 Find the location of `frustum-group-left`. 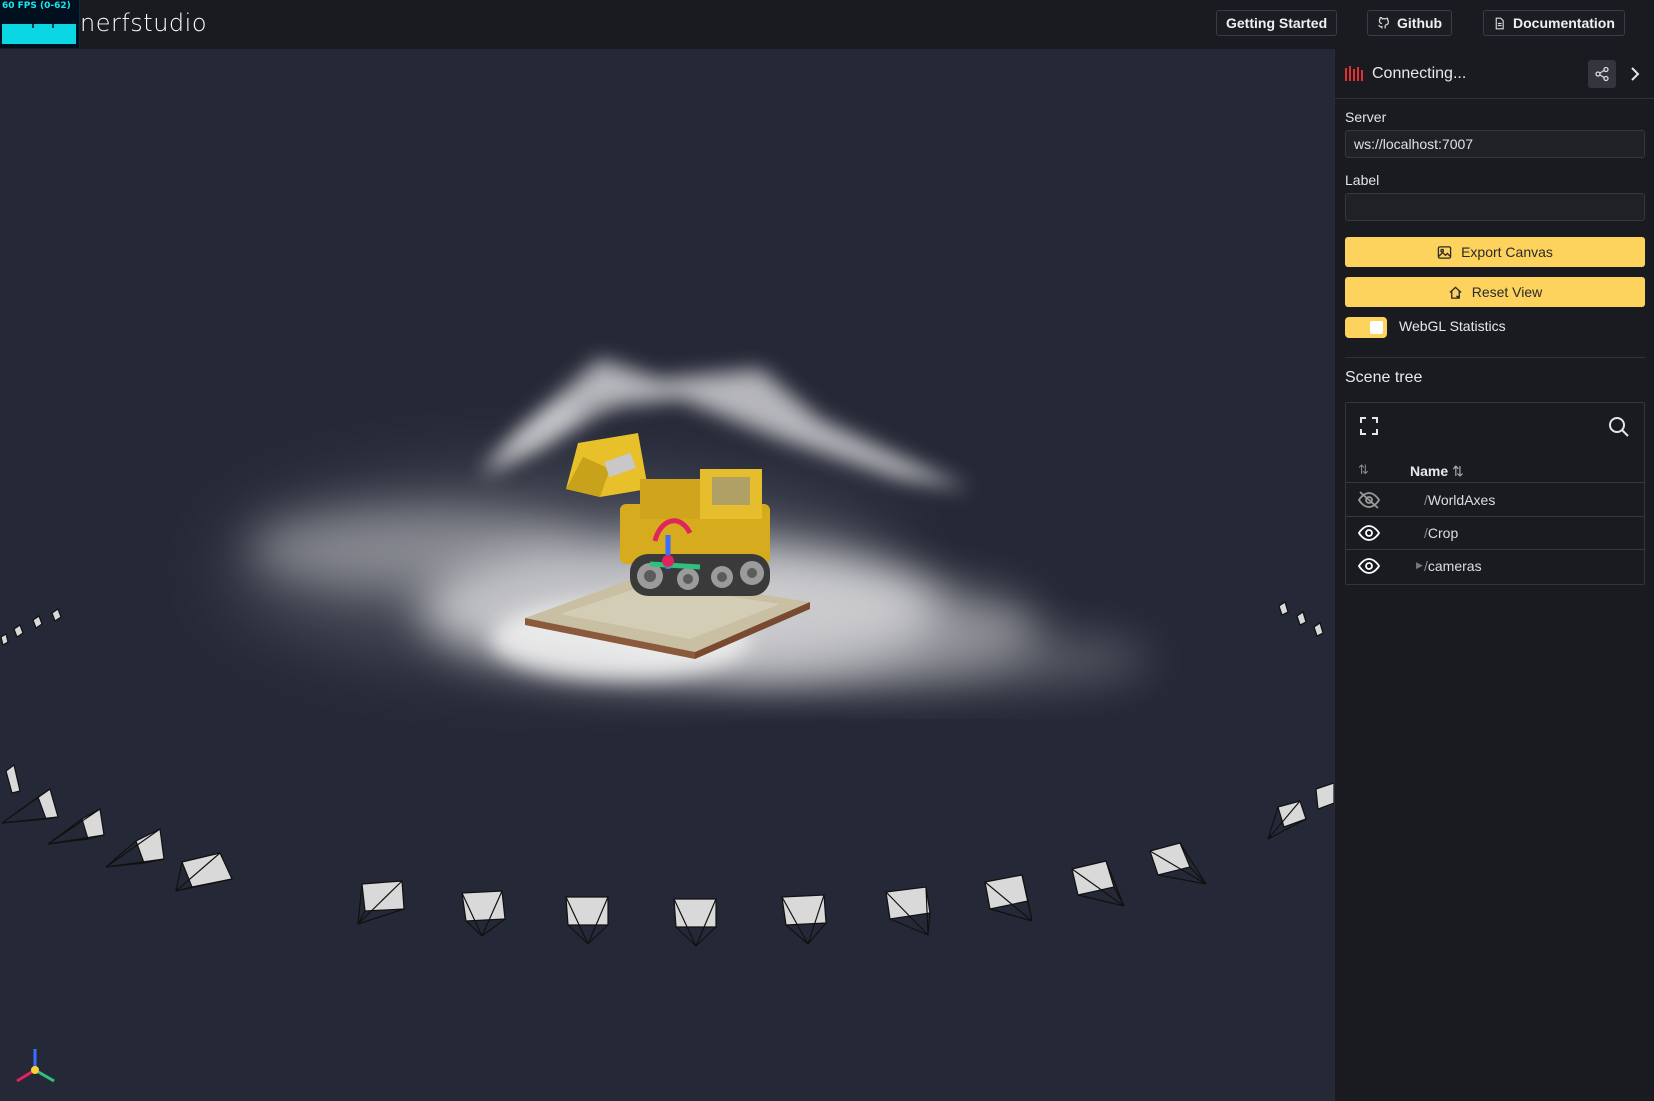

frustum-group-left is located at coordinates (117, 827).